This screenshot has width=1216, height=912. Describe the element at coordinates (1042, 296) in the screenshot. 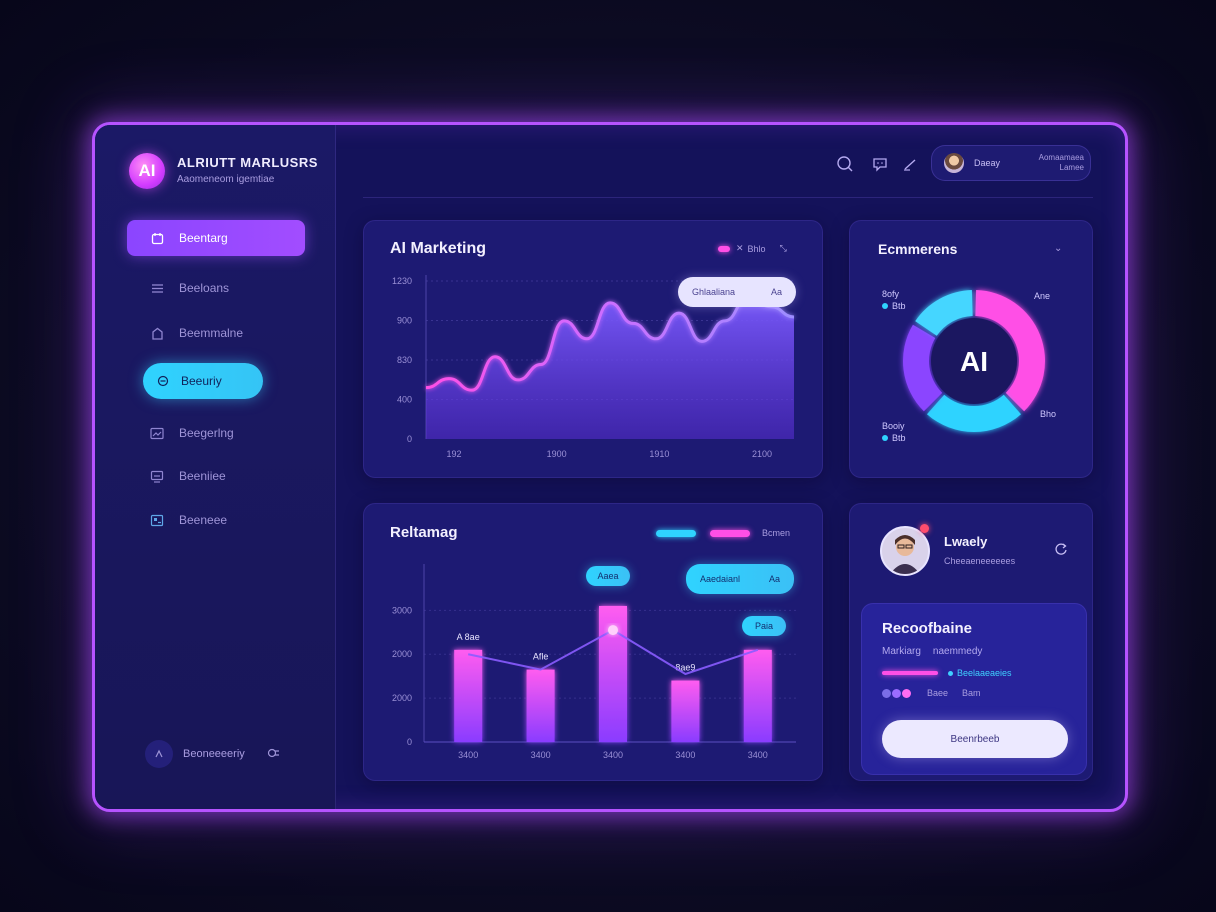

I see `donut-label-top-right: Ane` at that location.